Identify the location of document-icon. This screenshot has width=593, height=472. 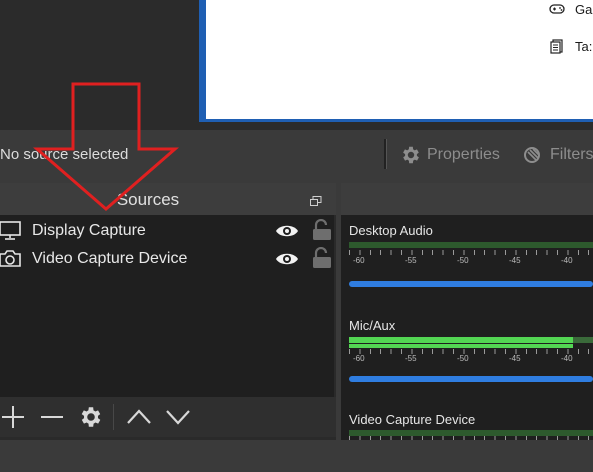
(556, 46).